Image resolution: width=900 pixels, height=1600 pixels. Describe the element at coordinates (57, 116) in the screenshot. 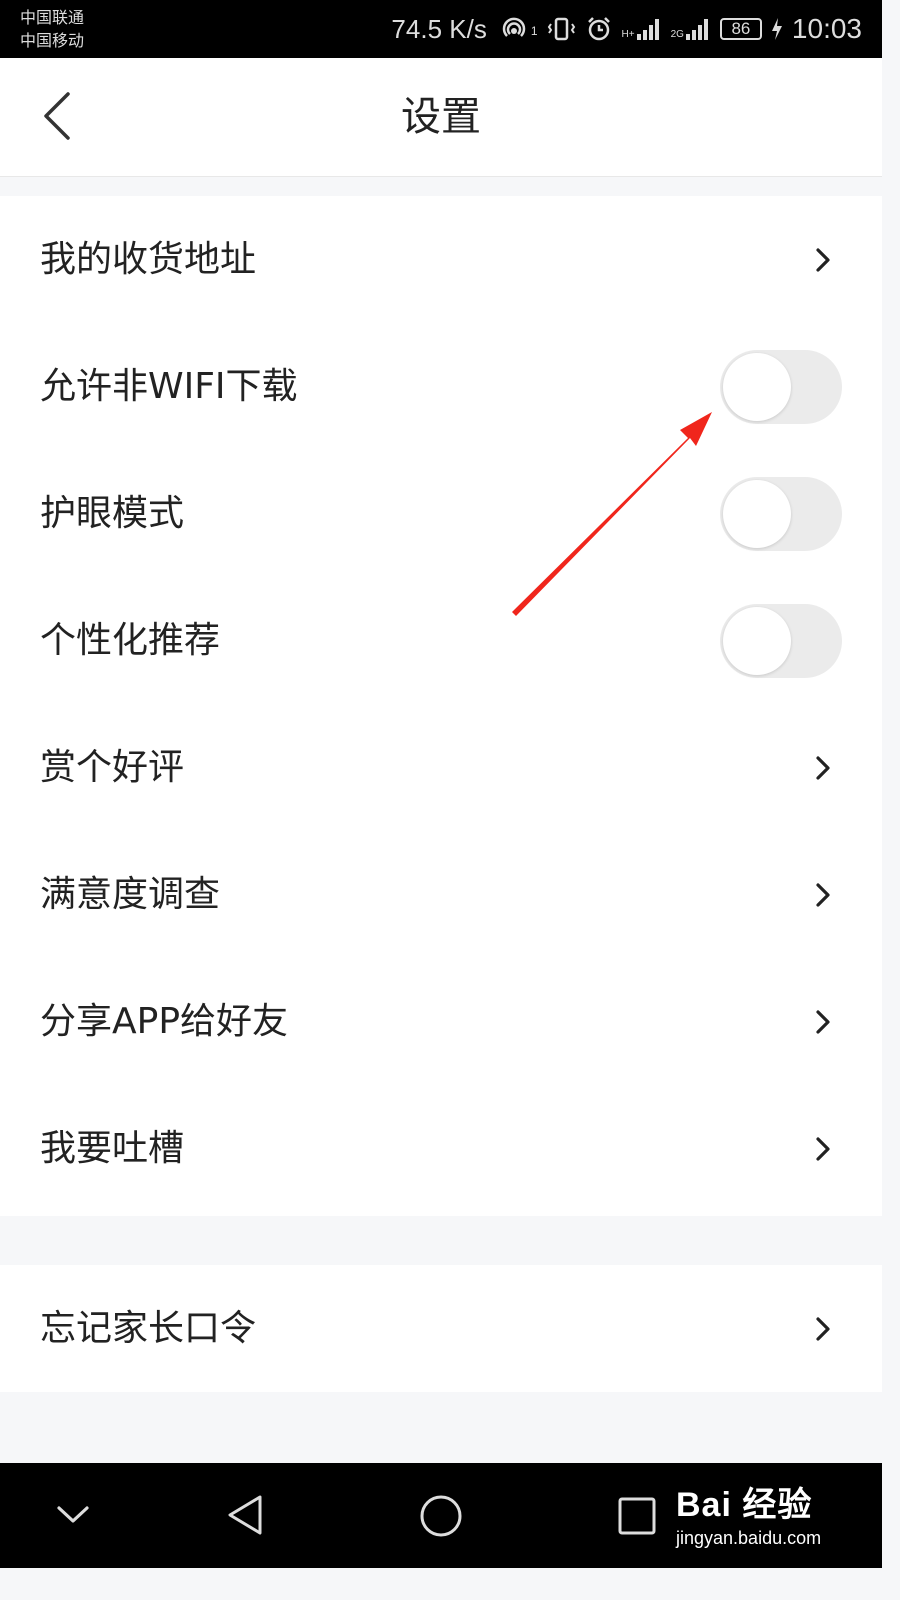

I see `chevron-left-icon` at that location.